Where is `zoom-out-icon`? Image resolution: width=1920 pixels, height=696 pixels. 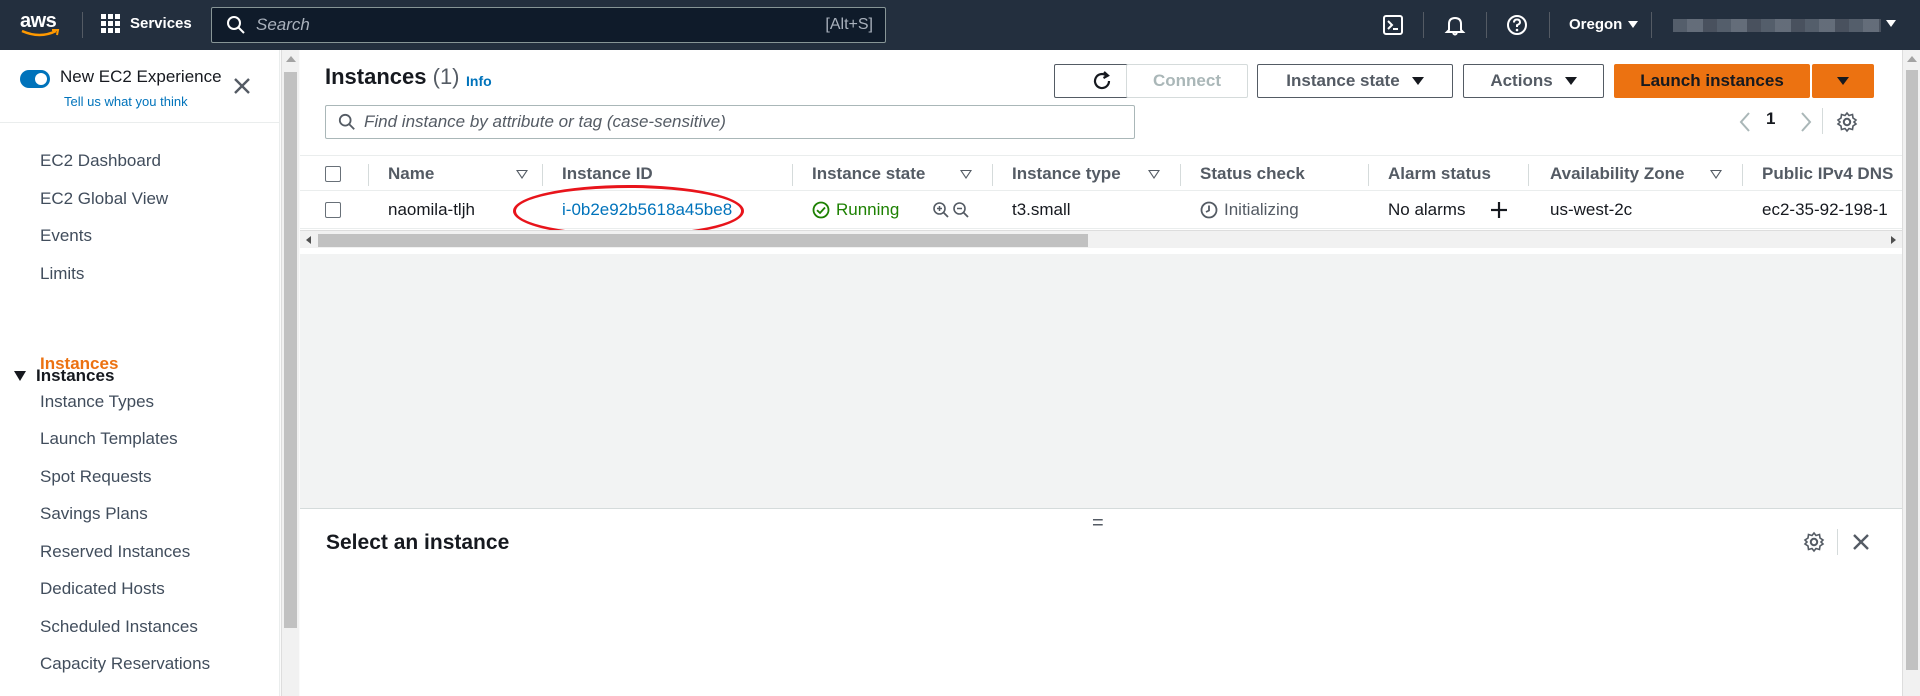
zoom-out-icon is located at coordinates (961, 210).